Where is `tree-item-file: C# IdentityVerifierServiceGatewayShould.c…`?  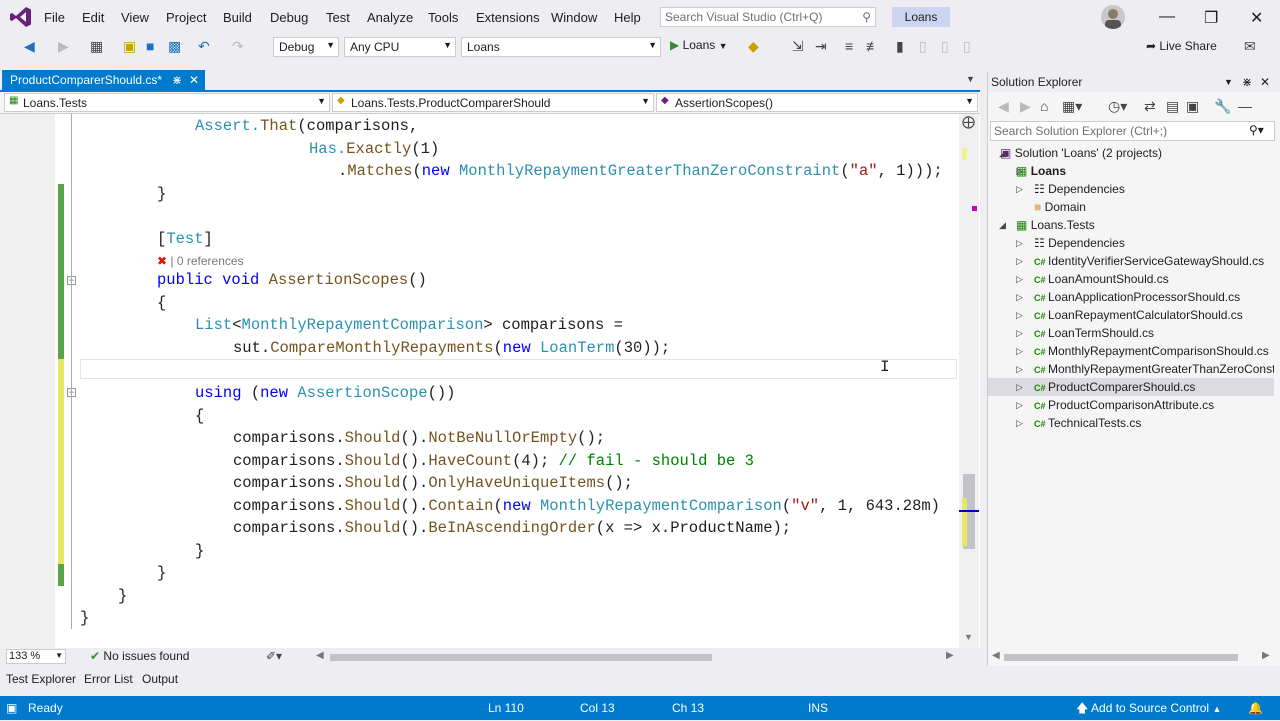
tree-item-file: C# IdentityVerifierServiceGatewayShould.c… is located at coordinates (1149, 261).